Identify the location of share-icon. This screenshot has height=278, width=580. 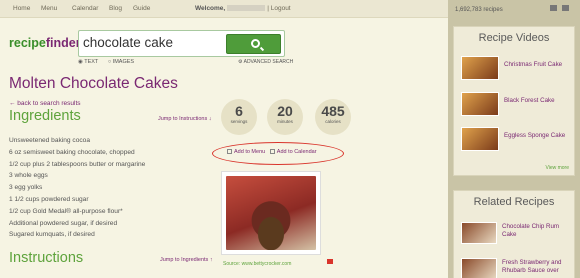
(553, 8).